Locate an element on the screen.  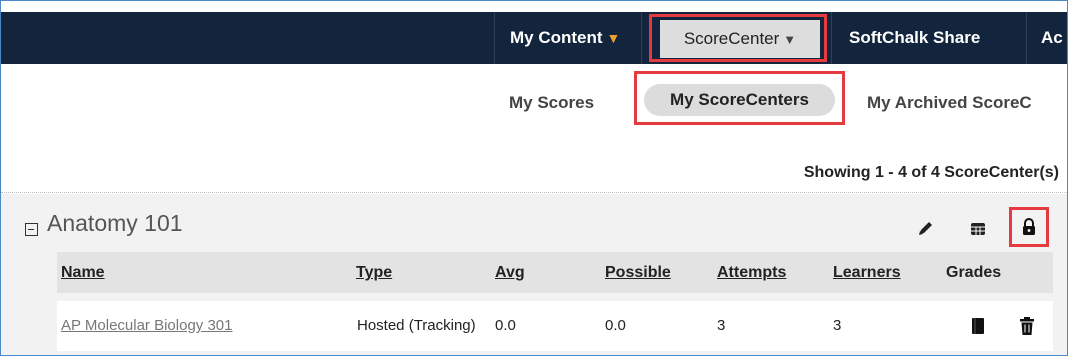
gradebook-icon is located at coordinates (978, 326).